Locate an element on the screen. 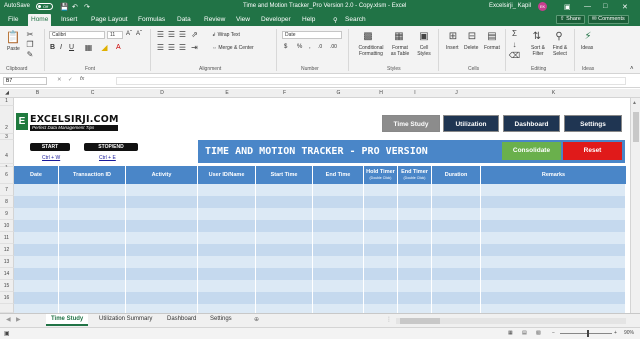 The width and height of the screenshot is (640, 339). borders-icon: ▦ is located at coordinates (88, 47).